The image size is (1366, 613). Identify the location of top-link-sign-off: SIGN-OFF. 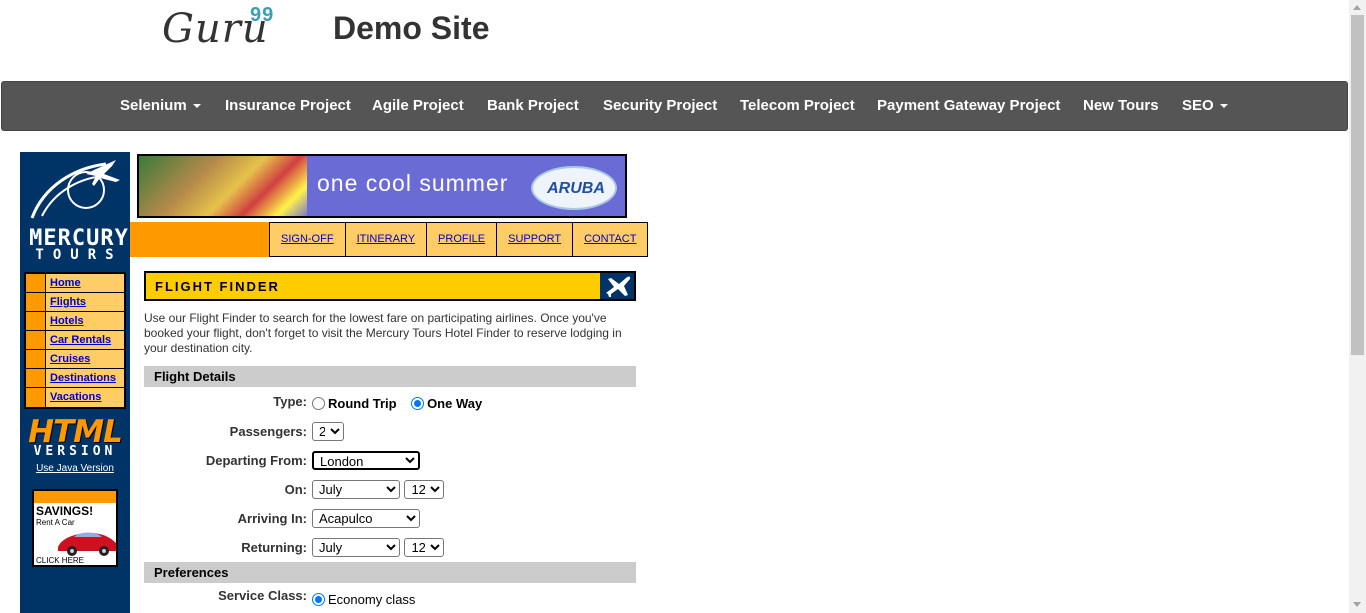
(308, 239).